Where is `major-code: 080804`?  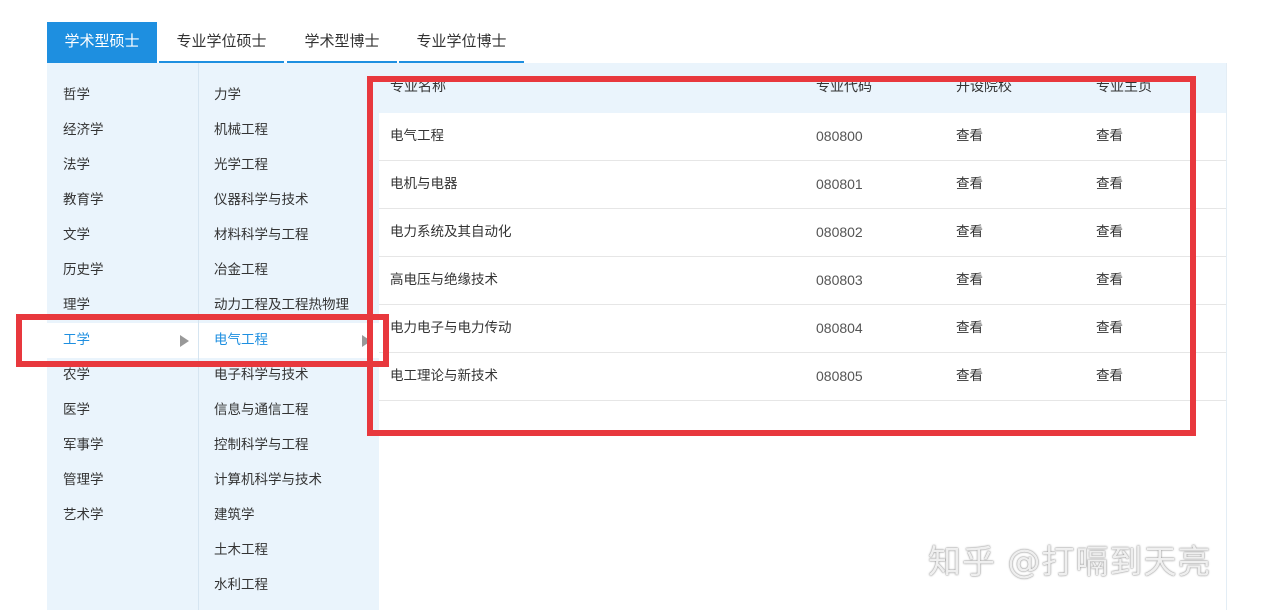 major-code: 080804 is located at coordinates (839, 328).